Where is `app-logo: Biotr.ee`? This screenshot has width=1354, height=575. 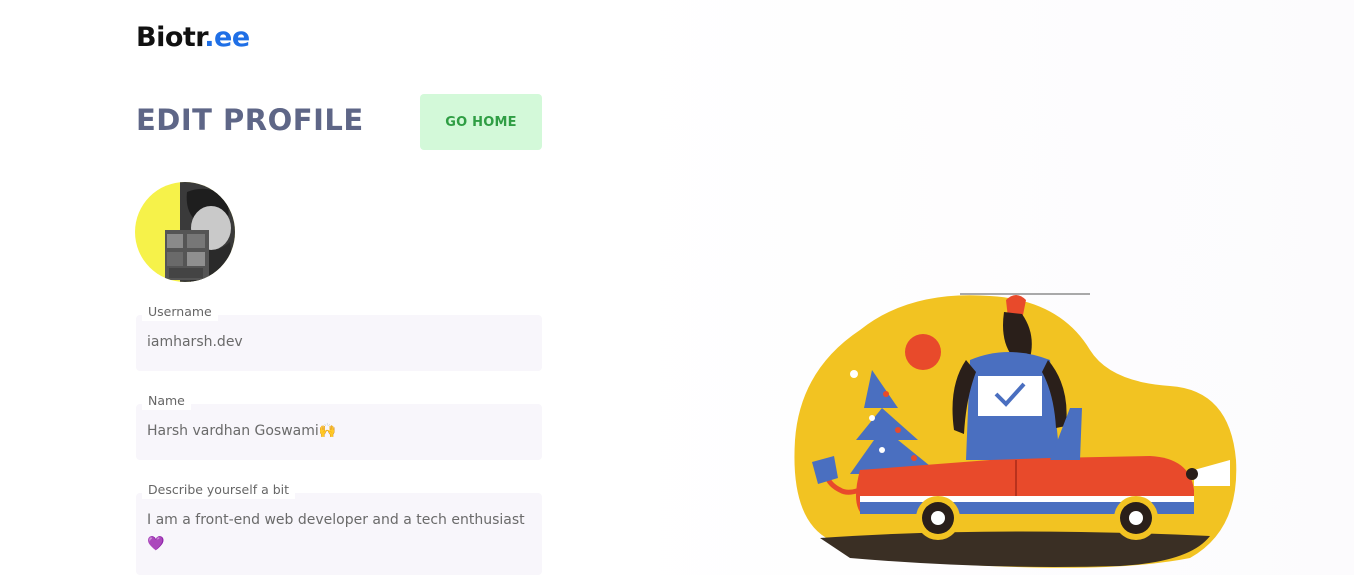
app-logo: Biotr.ee is located at coordinates (193, 38).